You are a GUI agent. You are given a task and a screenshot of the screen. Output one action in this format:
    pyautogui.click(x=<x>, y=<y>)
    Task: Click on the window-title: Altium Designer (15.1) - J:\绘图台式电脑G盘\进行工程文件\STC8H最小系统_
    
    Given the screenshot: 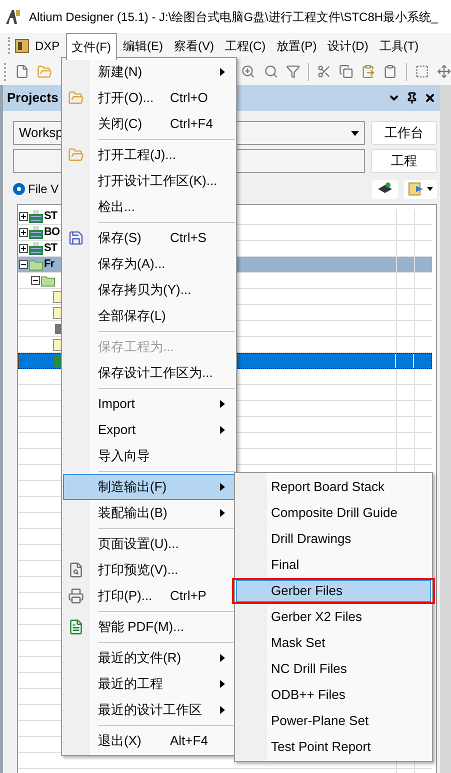 What is the action you would take?
    pyautogui.click(x=233, y=17)
    